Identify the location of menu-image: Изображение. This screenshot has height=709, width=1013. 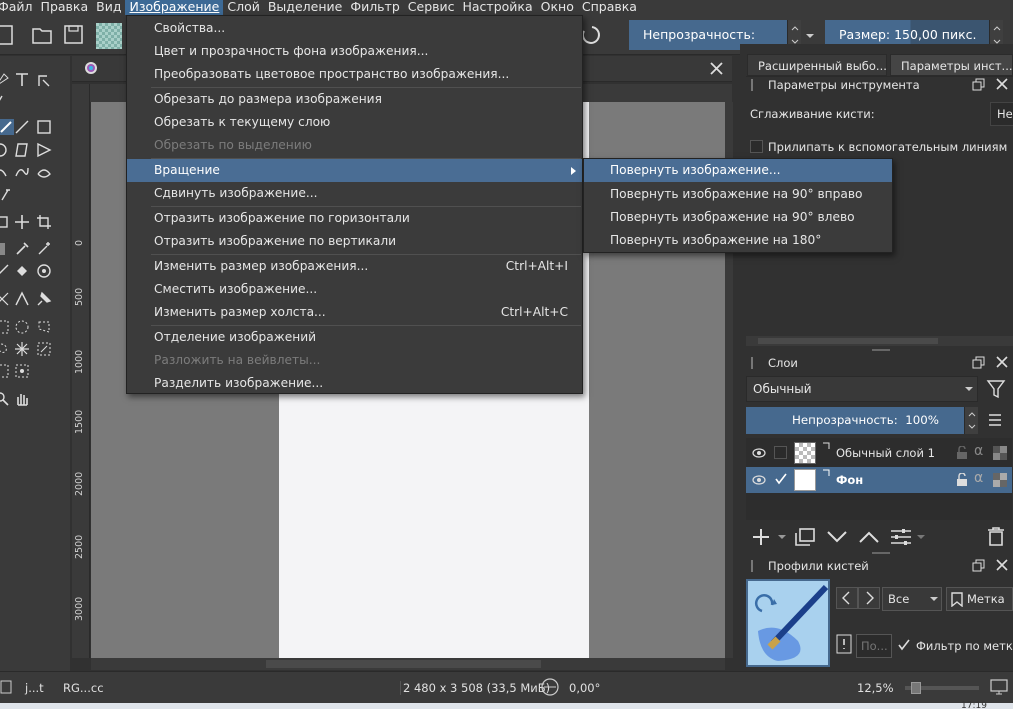
(174, 7).